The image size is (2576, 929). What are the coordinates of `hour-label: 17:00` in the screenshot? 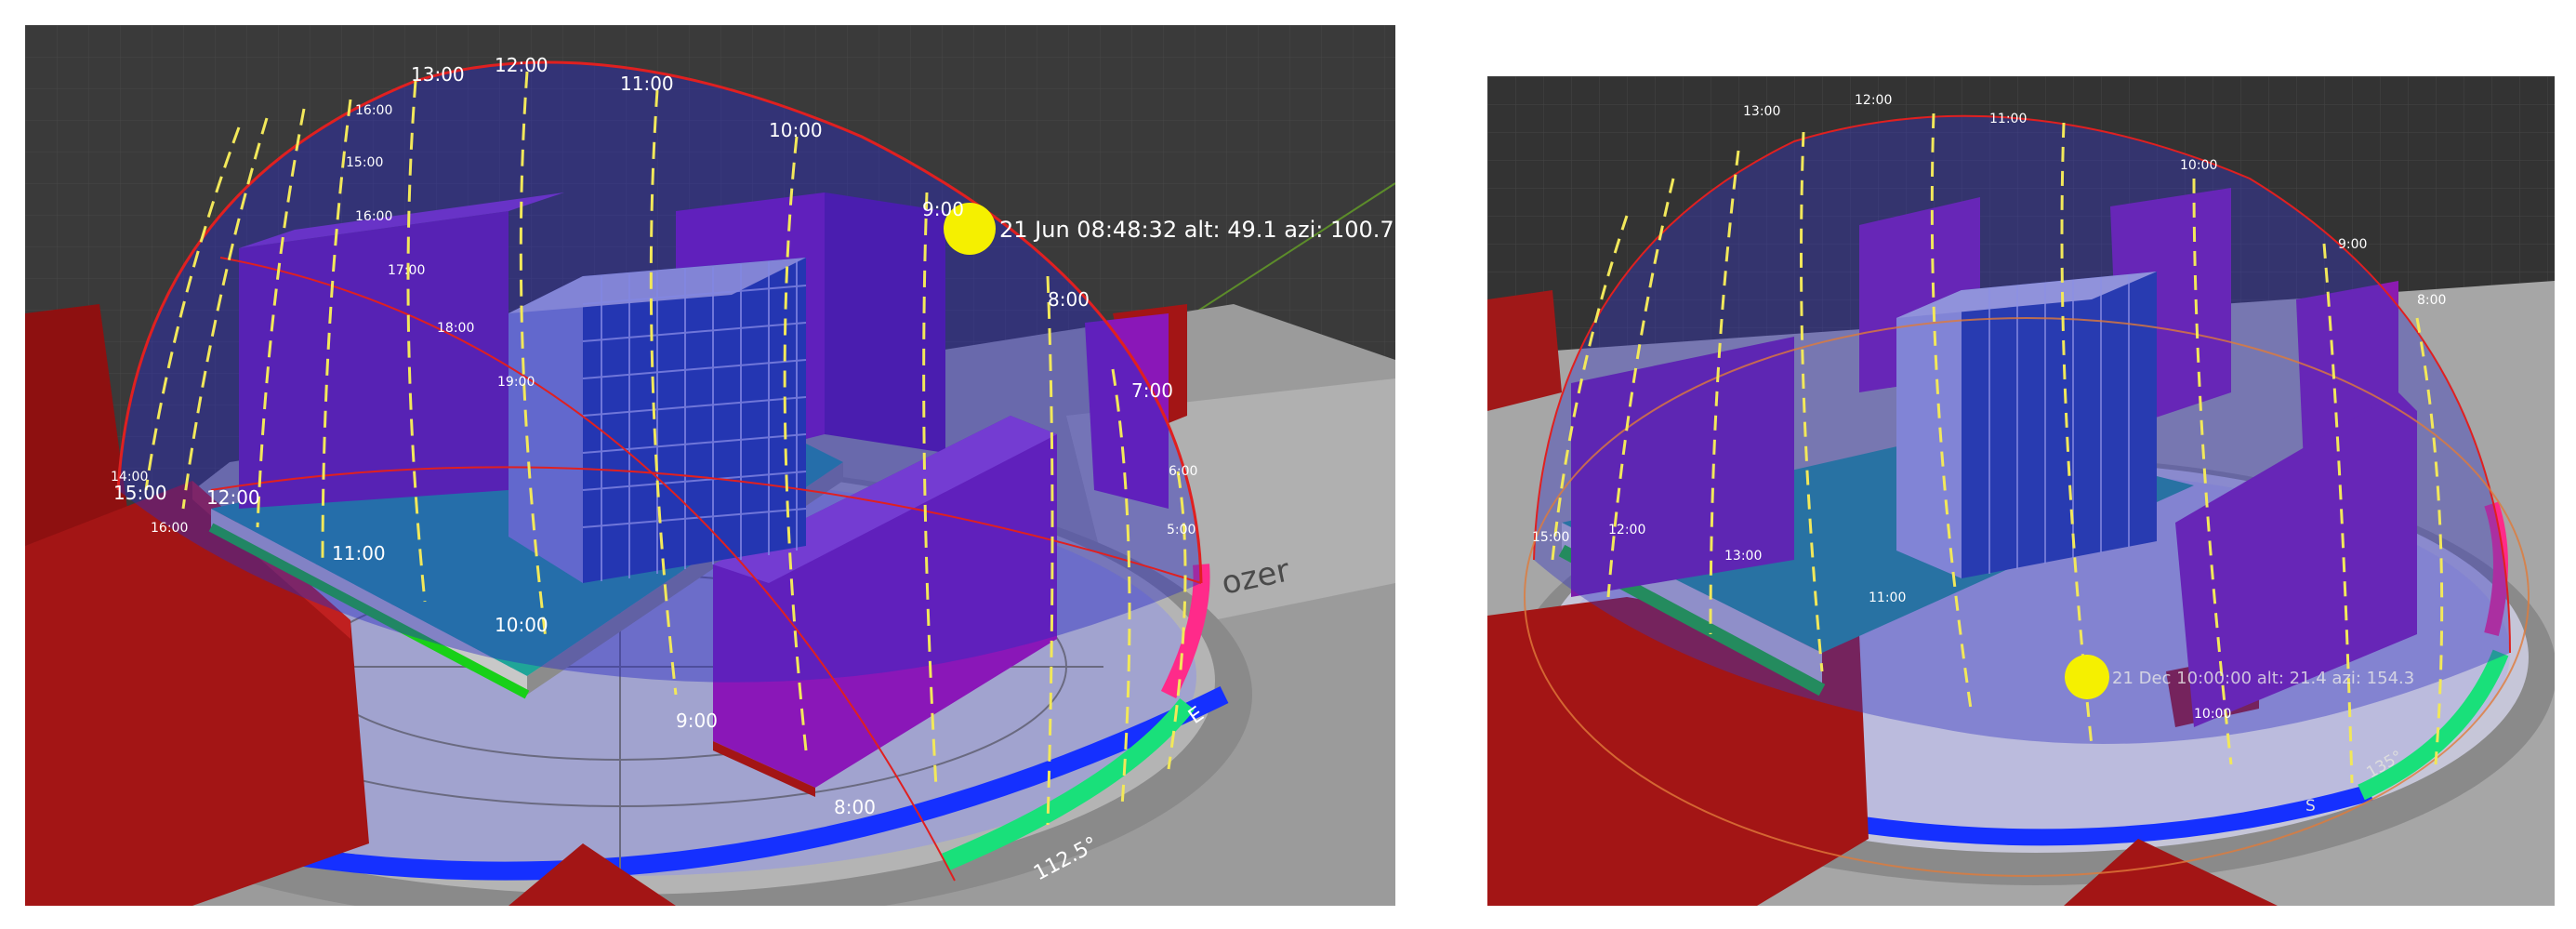 It's located at (406, 270).